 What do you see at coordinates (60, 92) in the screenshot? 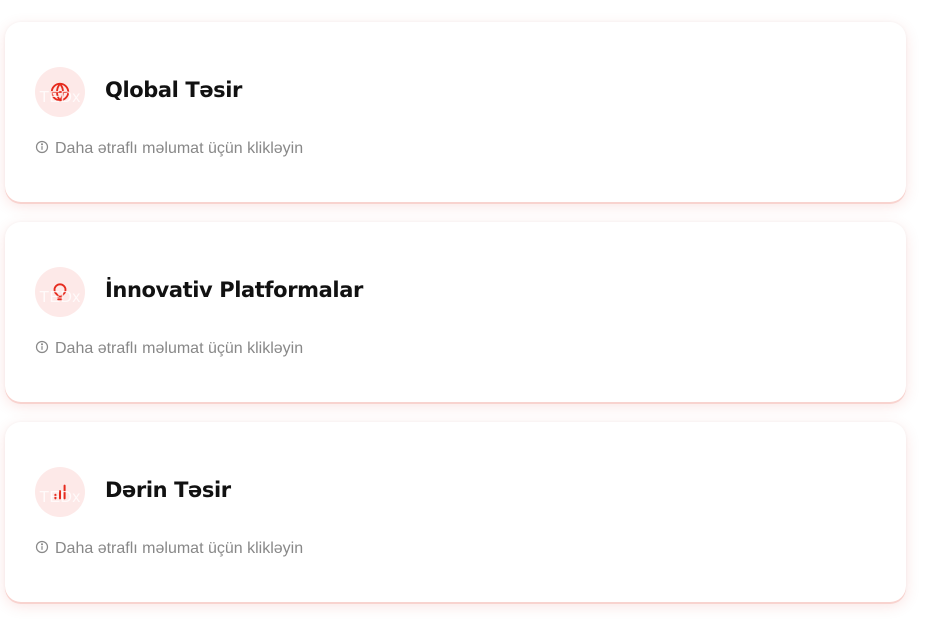
I see `globe-icon: TEDx` at bounding box center [60, 92].